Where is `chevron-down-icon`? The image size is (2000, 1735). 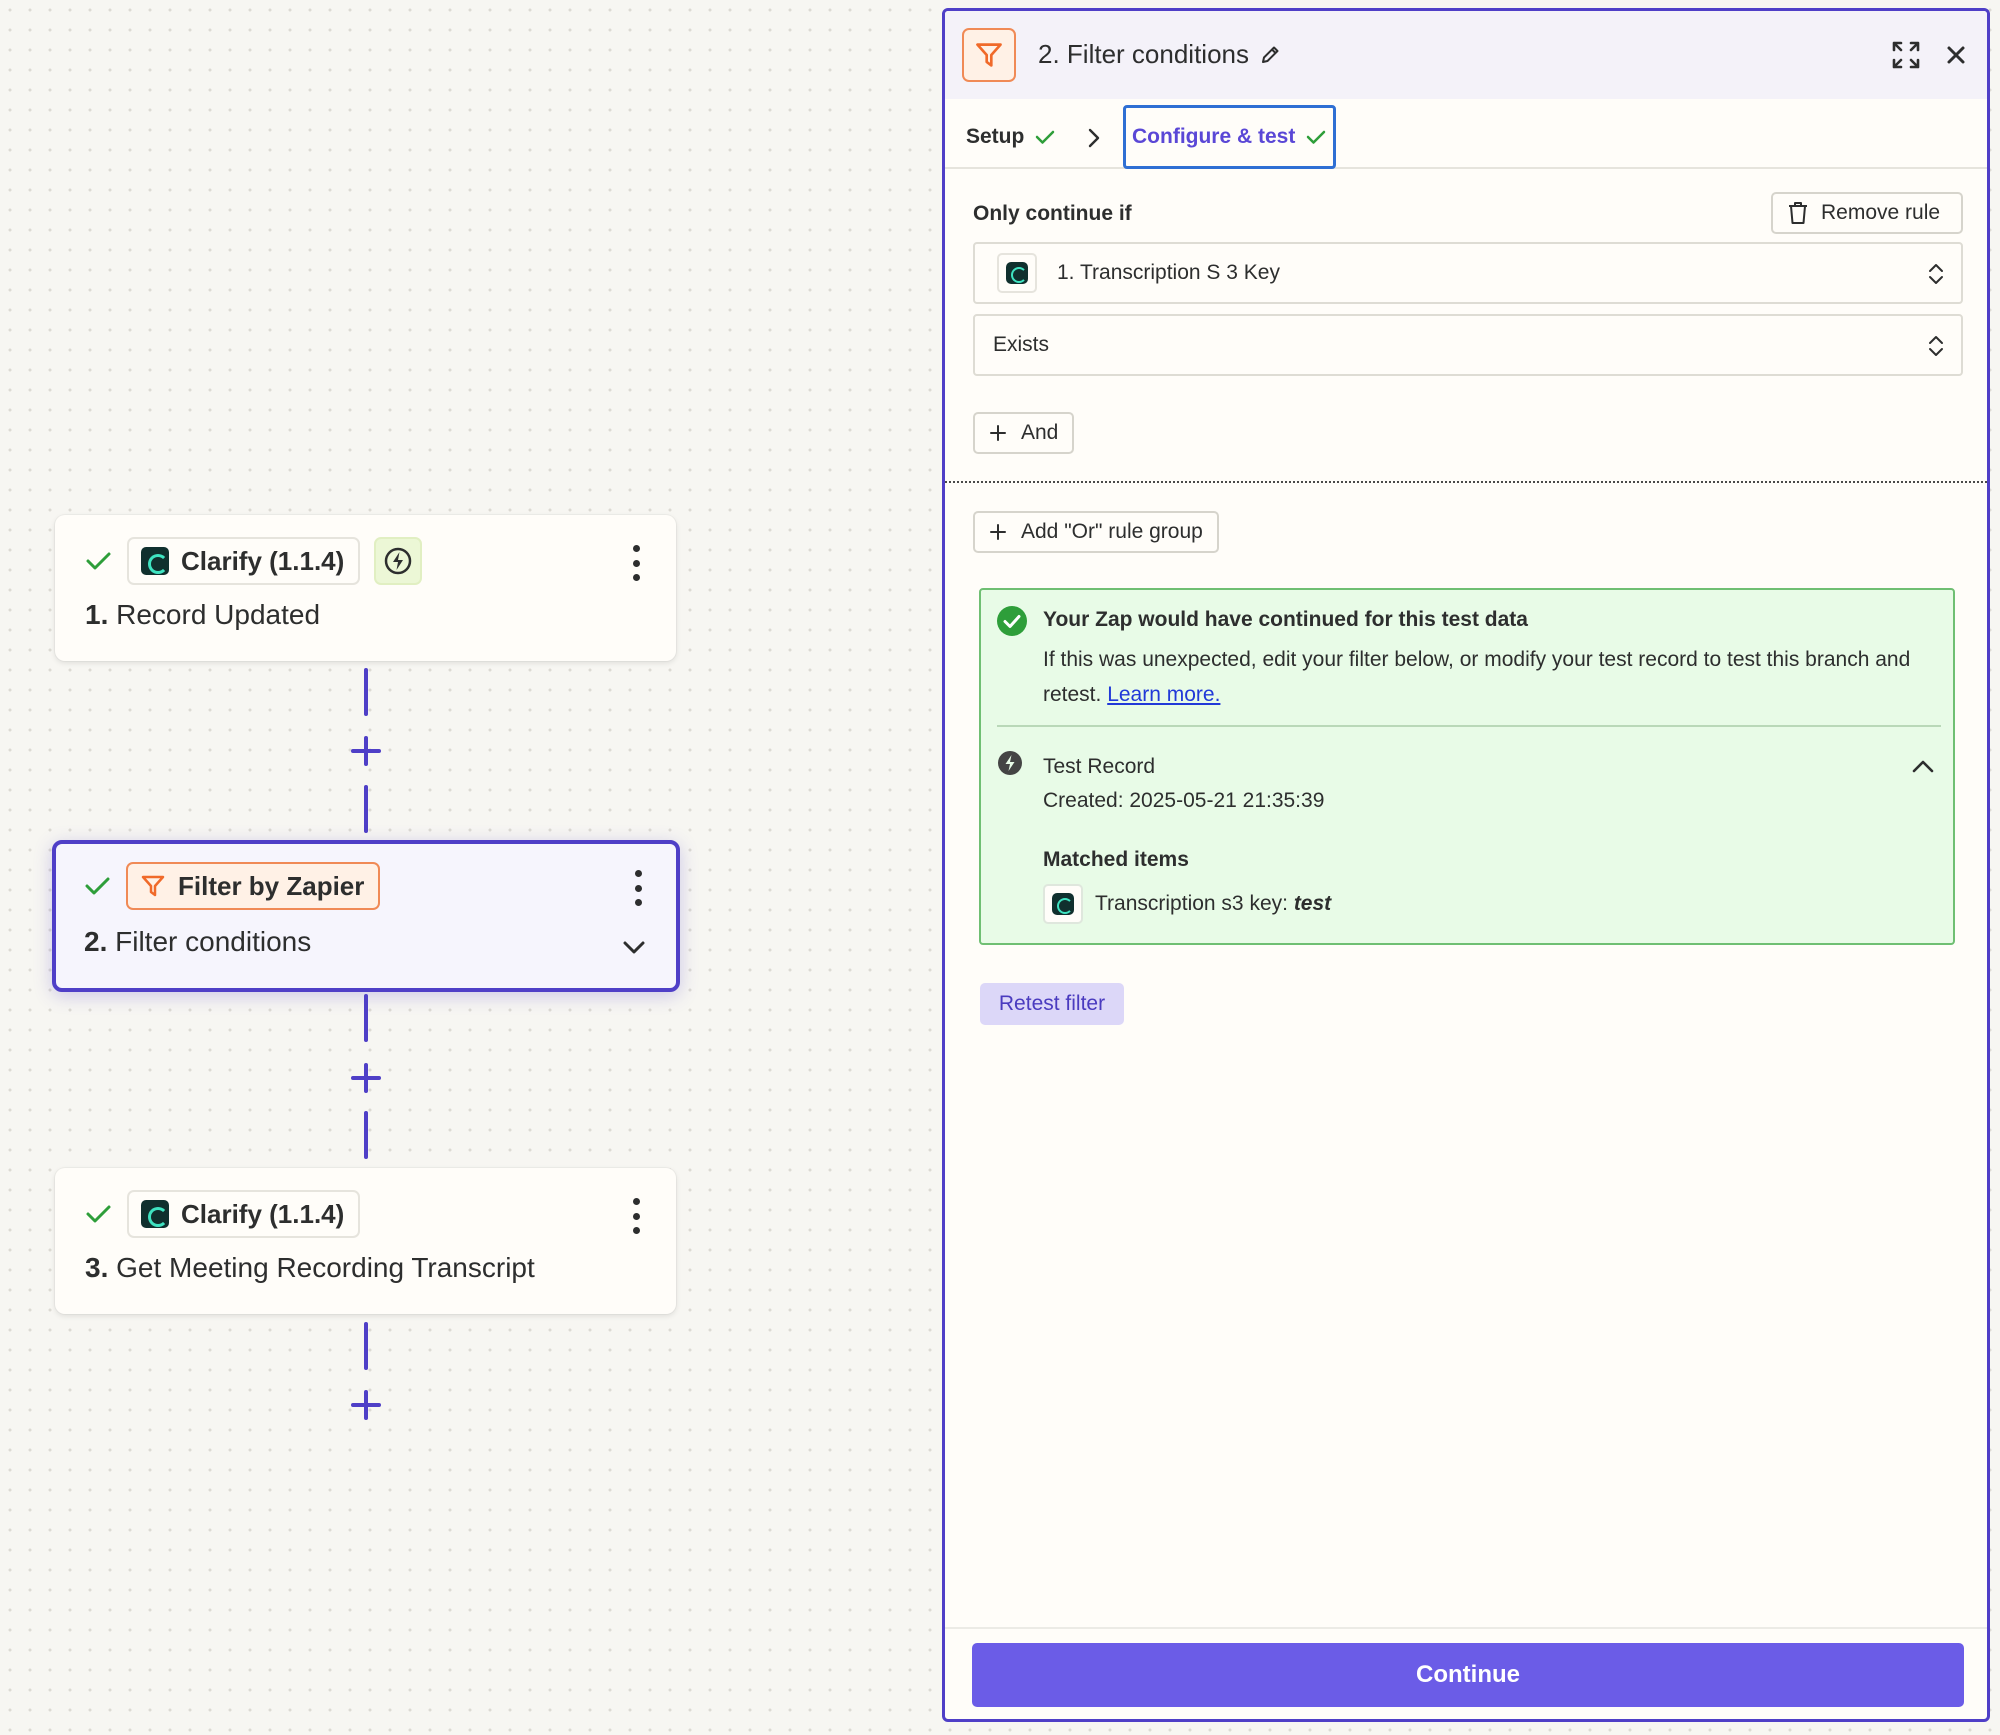 chevron-down-icon is located at coordinates (634, 948).